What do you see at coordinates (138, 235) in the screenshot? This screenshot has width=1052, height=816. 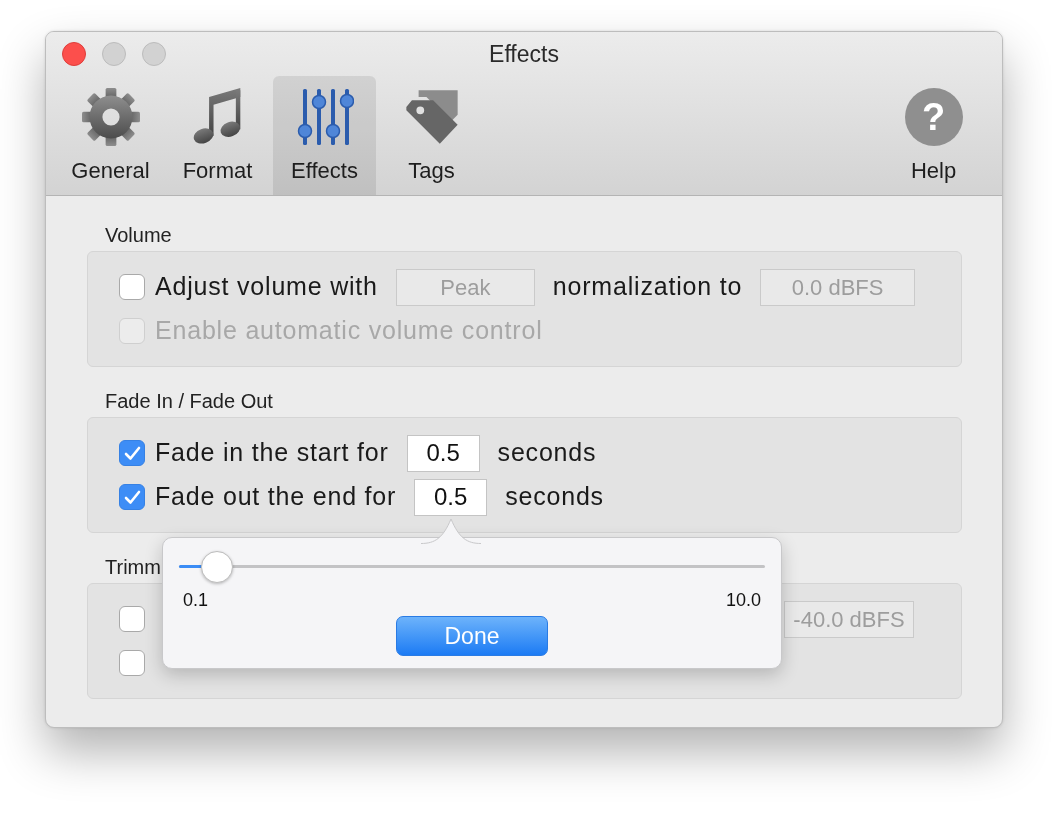 I see `section-title: Volume` at bounding box center [138, 235].